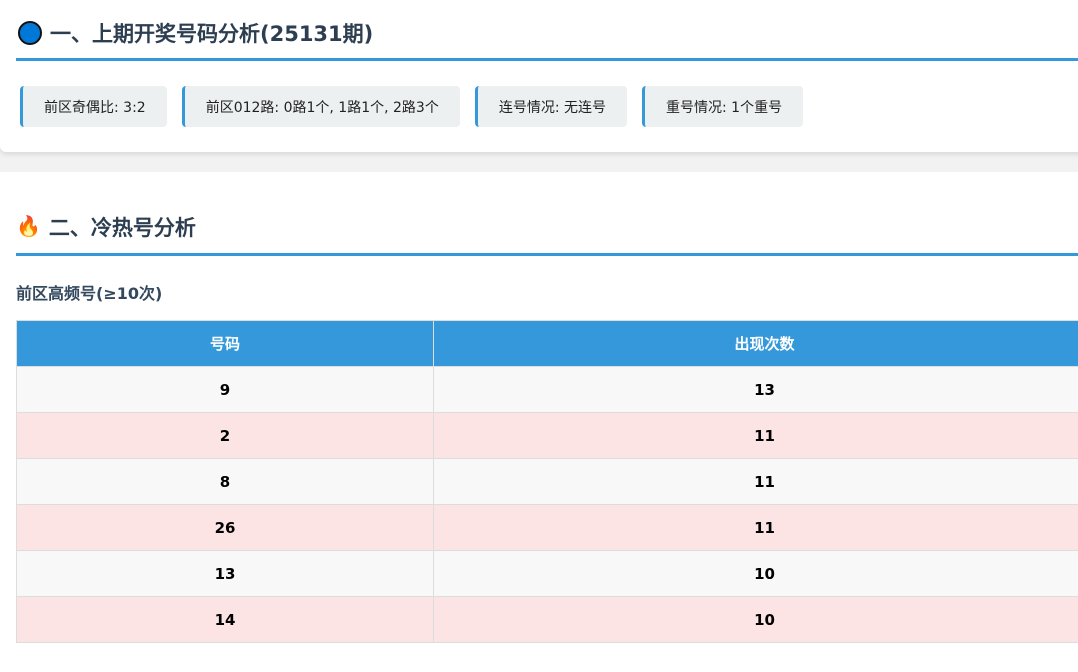 The height and width of the screenshot is (672, 1078). What do you see at coordinates (547, 234) in the screenshot?
I see `section-heading: 🔥 二、冷热号分析` at bounding box center [547, 234].